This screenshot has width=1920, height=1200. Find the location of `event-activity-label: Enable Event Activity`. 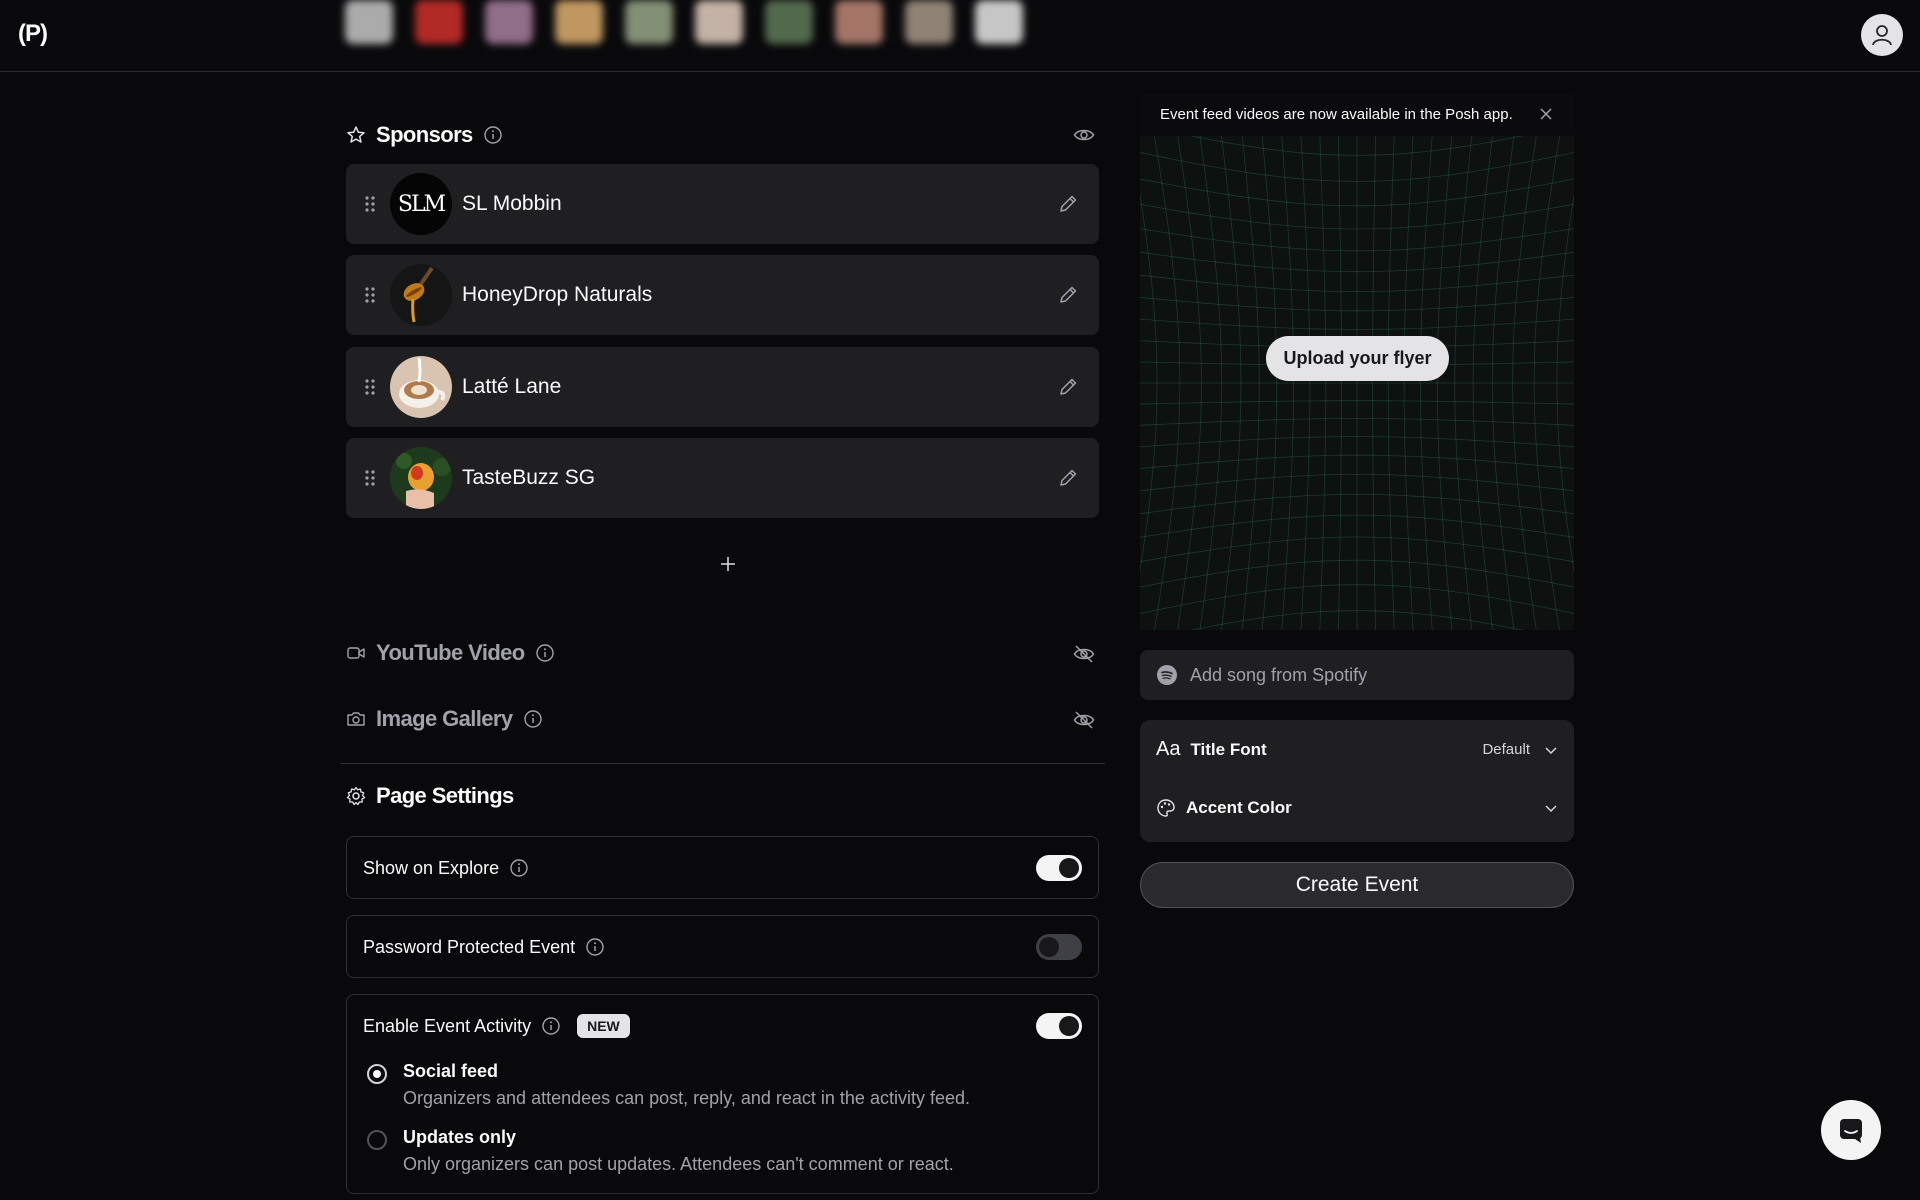

event-activity-label: Enable Event Activity is located at coordinates (447, 1025).